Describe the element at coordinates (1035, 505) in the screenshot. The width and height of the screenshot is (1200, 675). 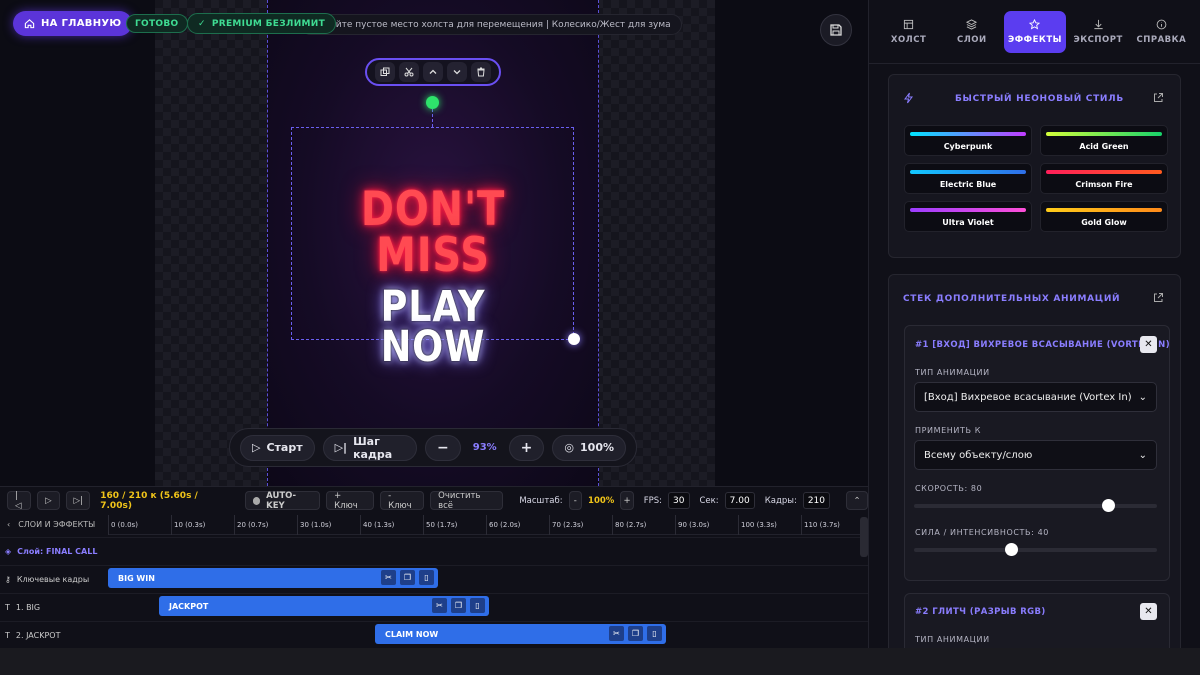
I see `speed-slider` at that location.